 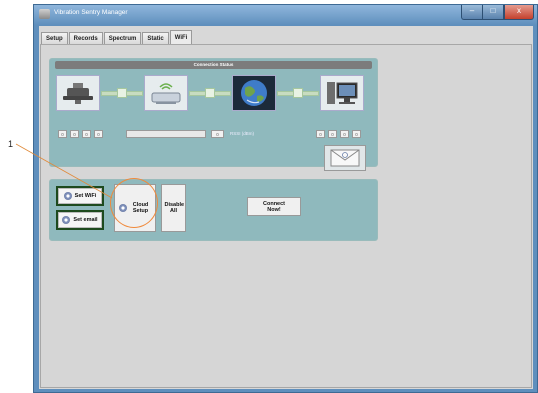 I want to click on rssi-label: RSSI (dBm), so click(x=242, y=133).